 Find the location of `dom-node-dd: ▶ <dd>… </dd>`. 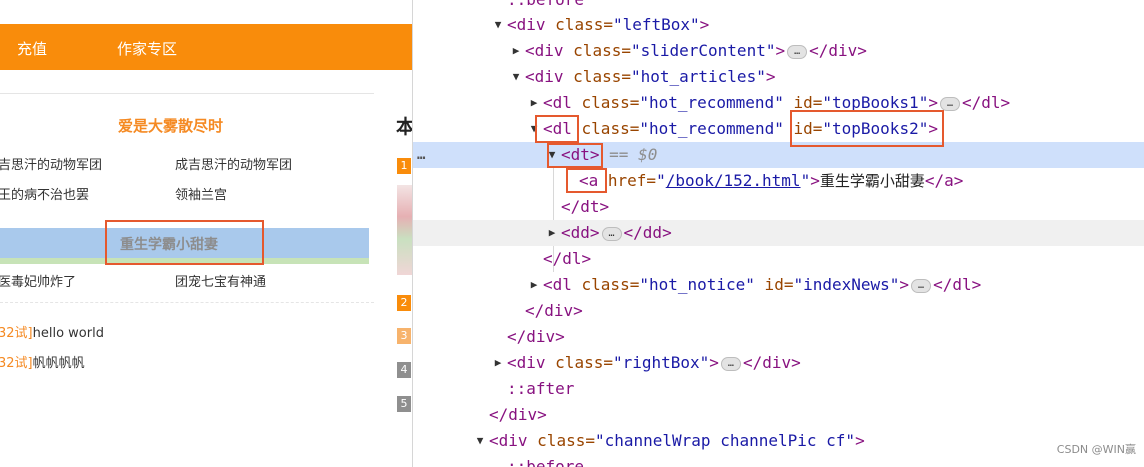

dom-node-dd: ▶ <dd>… </dd> is located at coordinates (778, 233).